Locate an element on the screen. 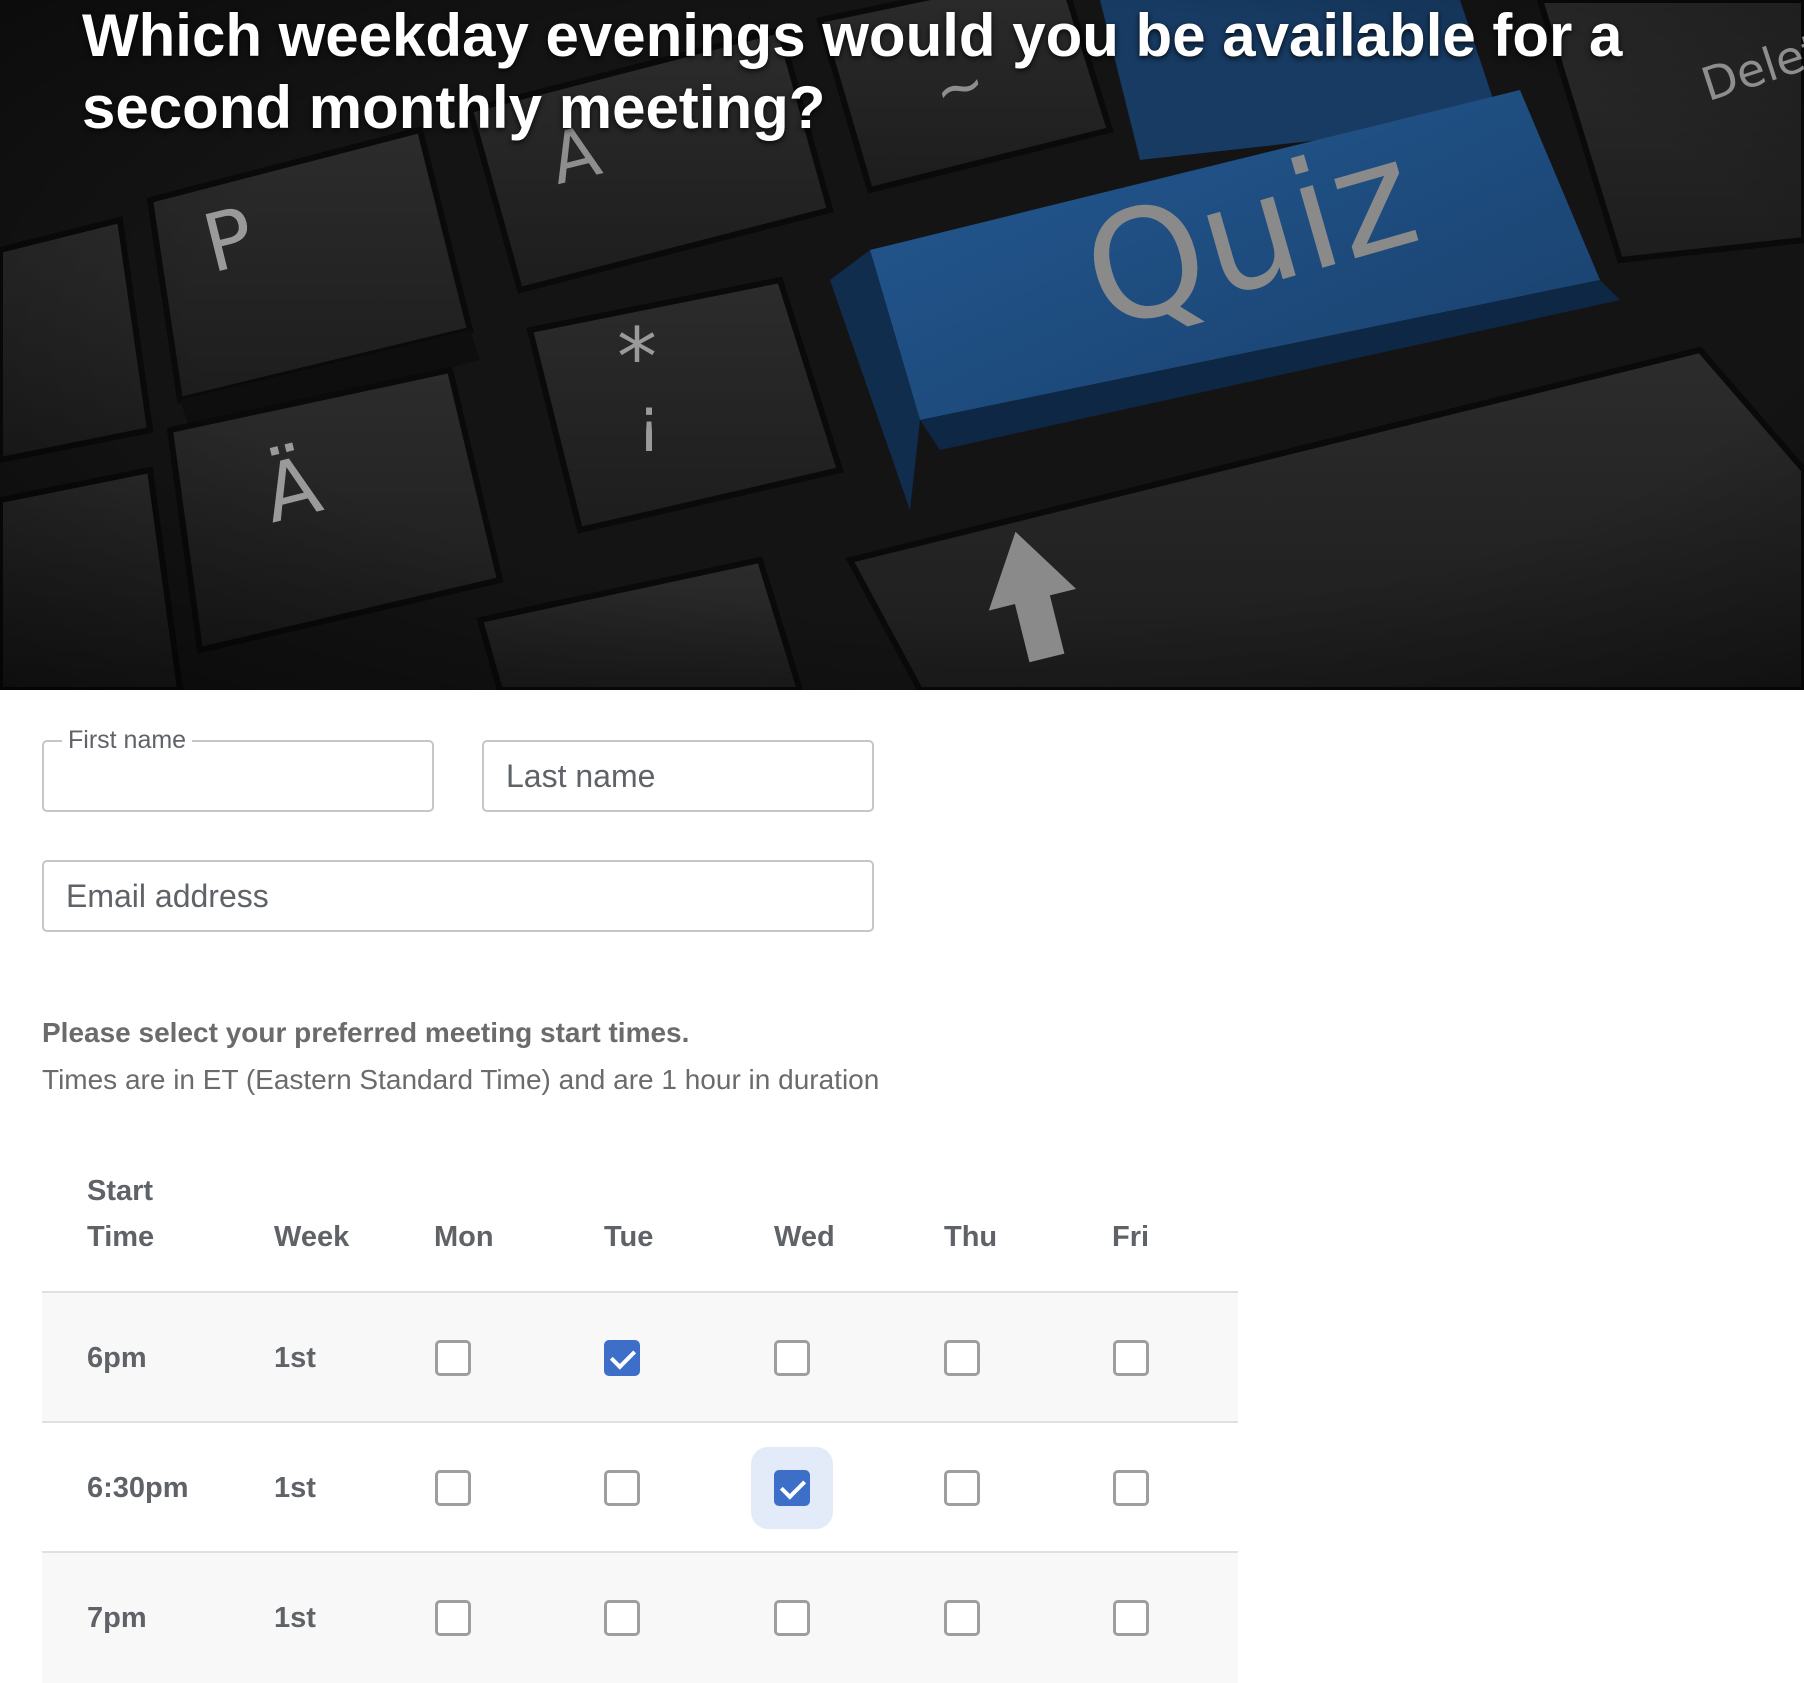 The image size is (1804, 1683). checkbox-6pm-wed is located at coordinates (792, 1358).